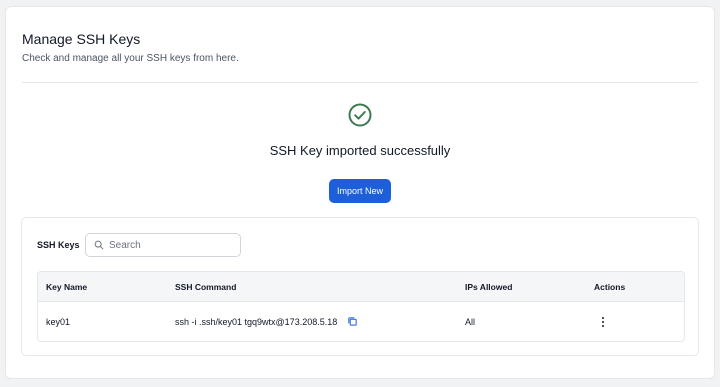 The image size is (720, 387). I want to click on key-name-cell: key01, so click(58, 321).